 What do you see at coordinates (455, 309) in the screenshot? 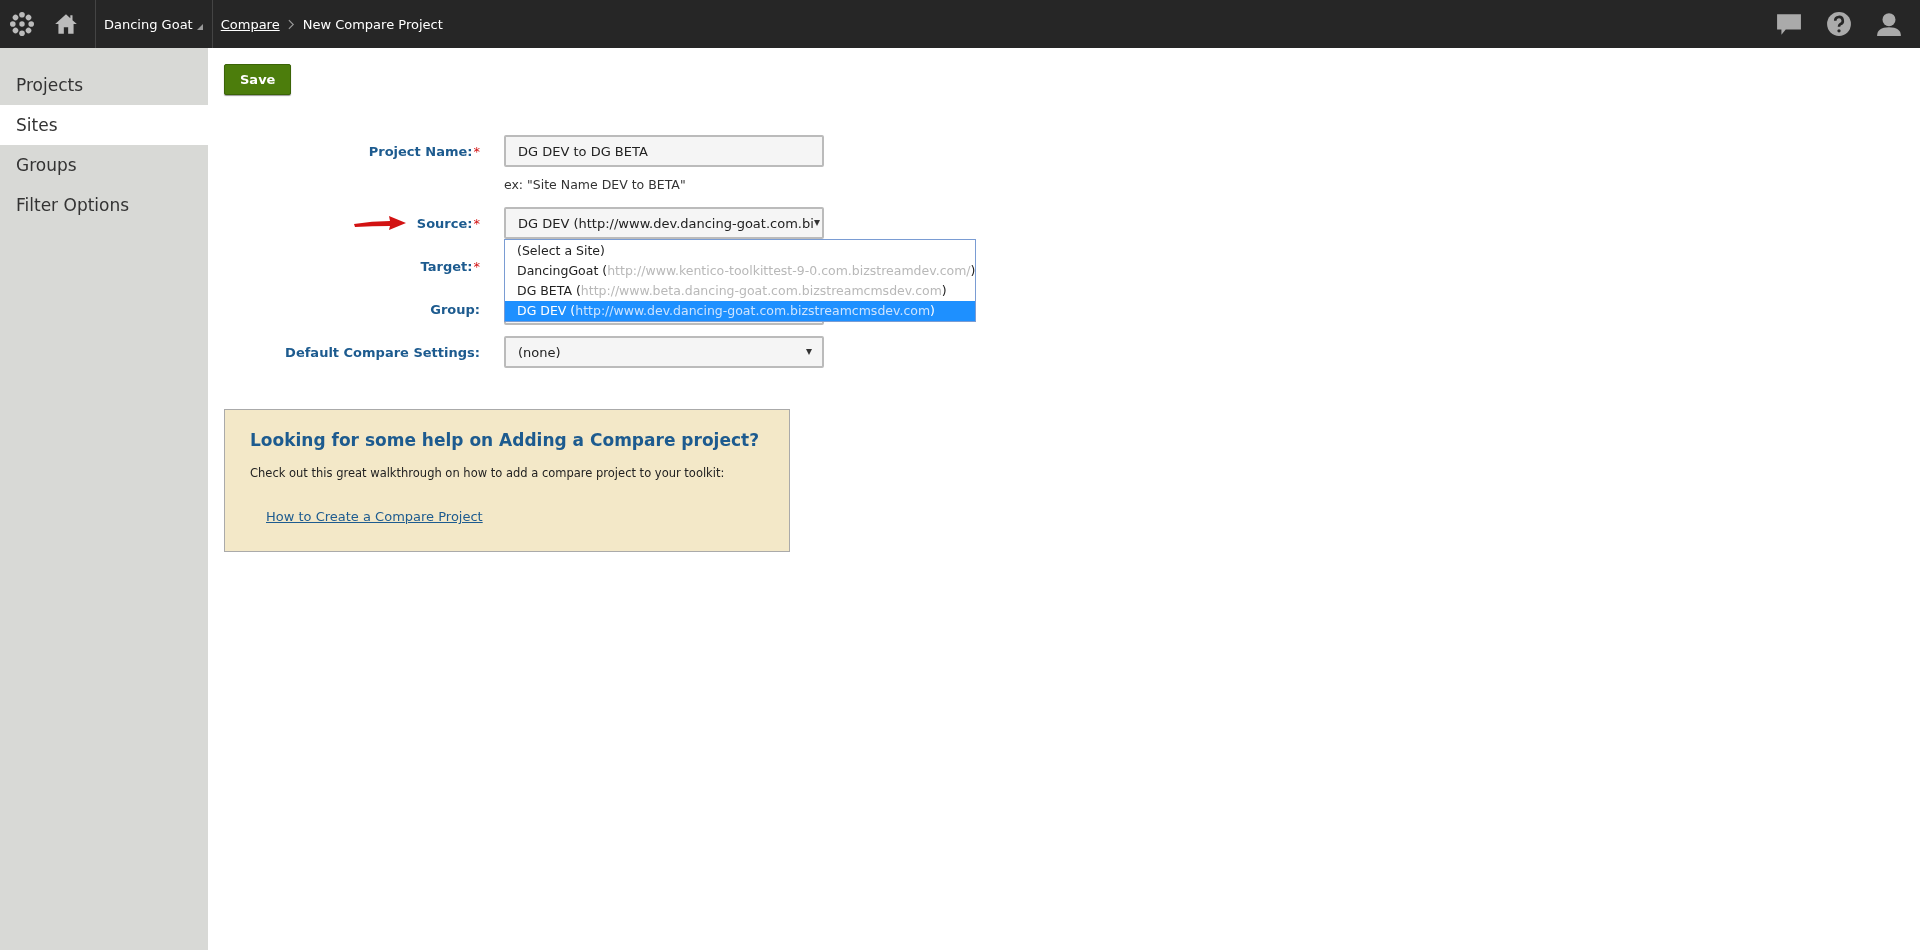
I see `field-label: Group:` at bounding box center [455, 309].